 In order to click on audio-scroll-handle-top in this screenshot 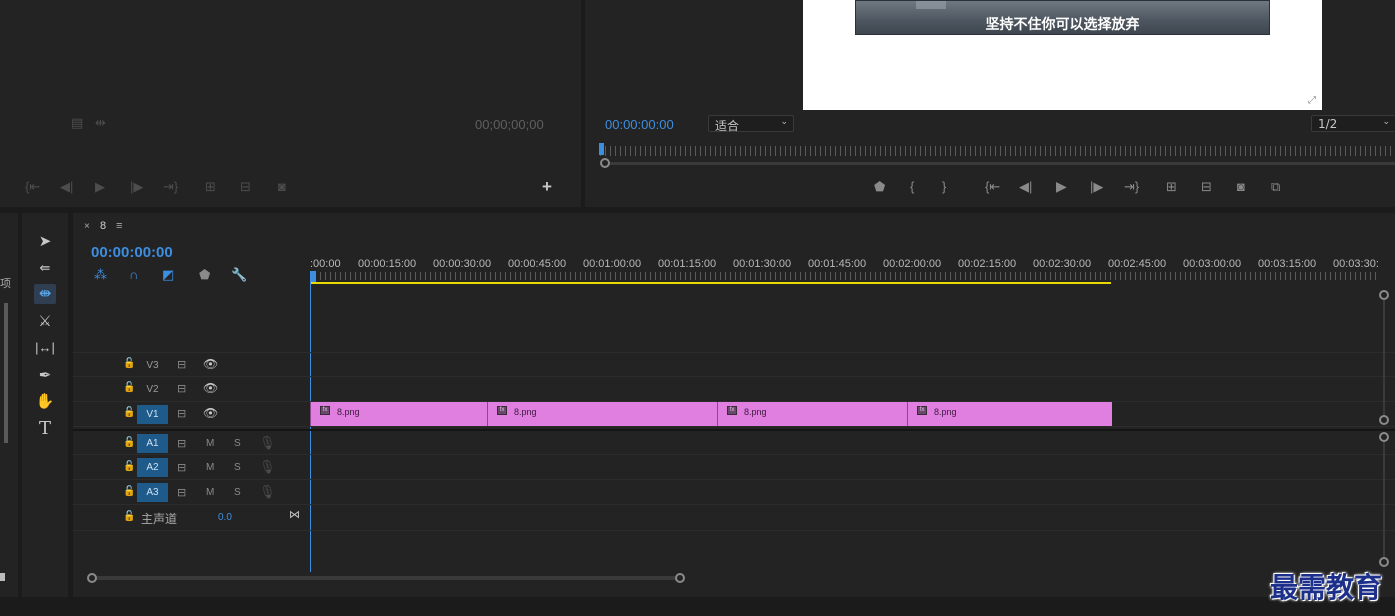, I will do `click(1384, 437)`.